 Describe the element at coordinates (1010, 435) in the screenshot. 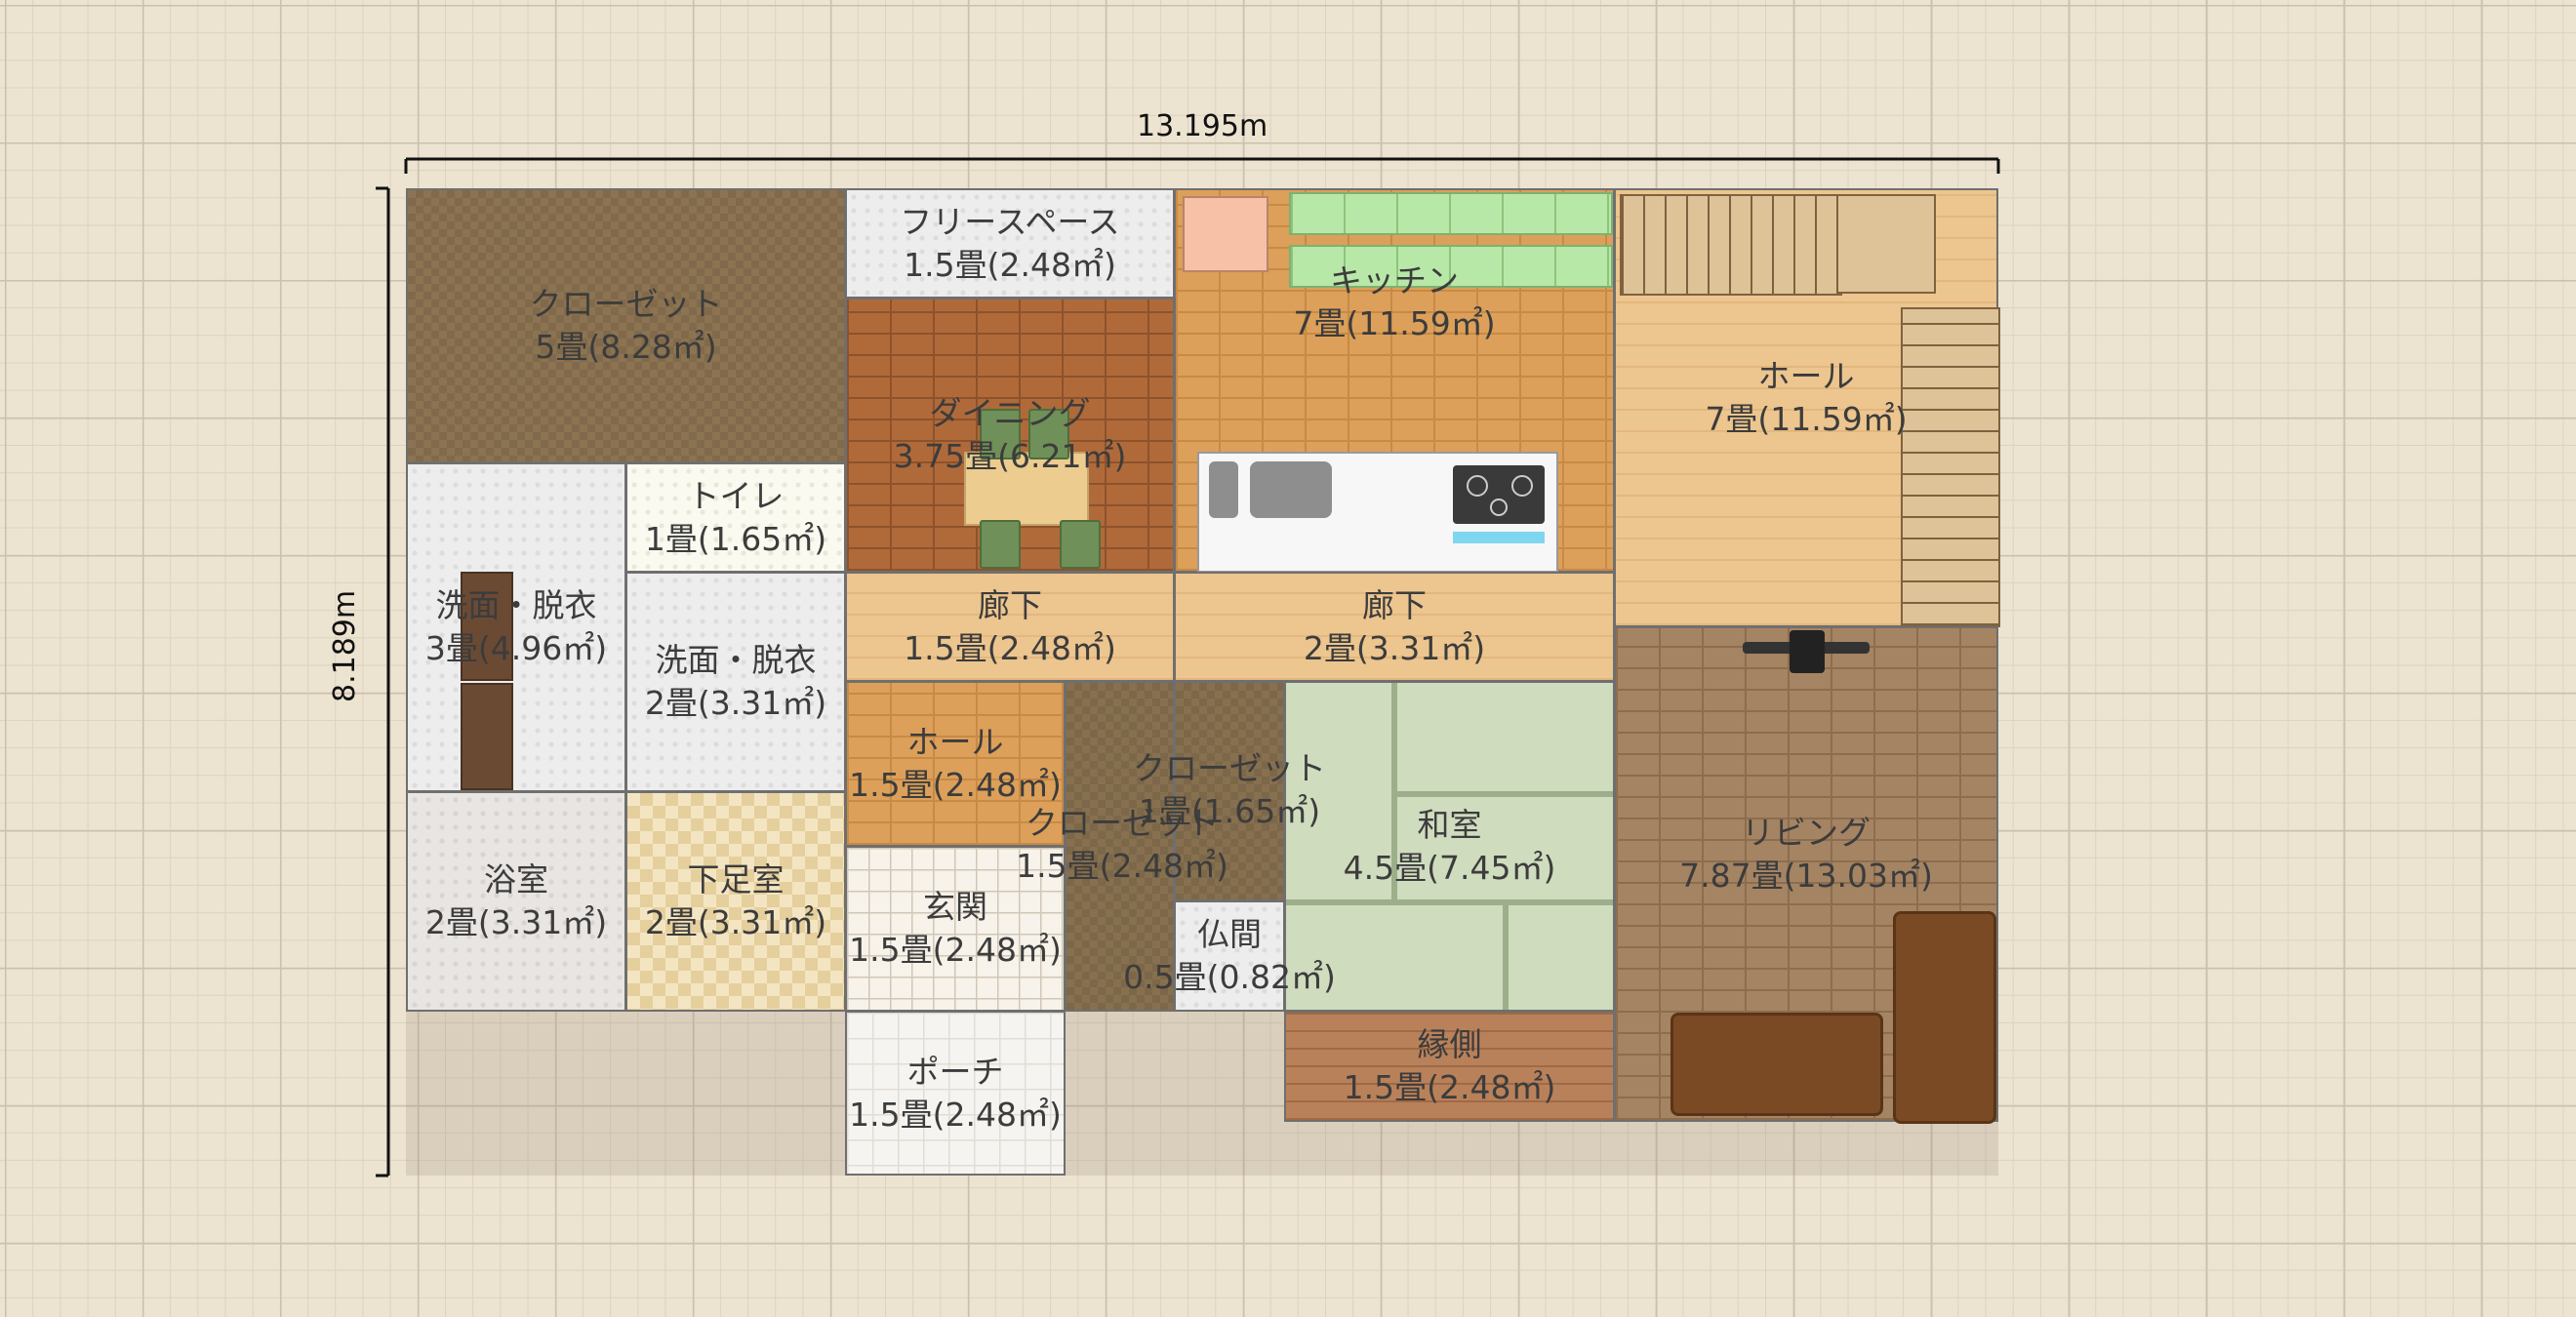

I see `room-dining: ダイニング 3.75畳(6.21㎡)` at that location.